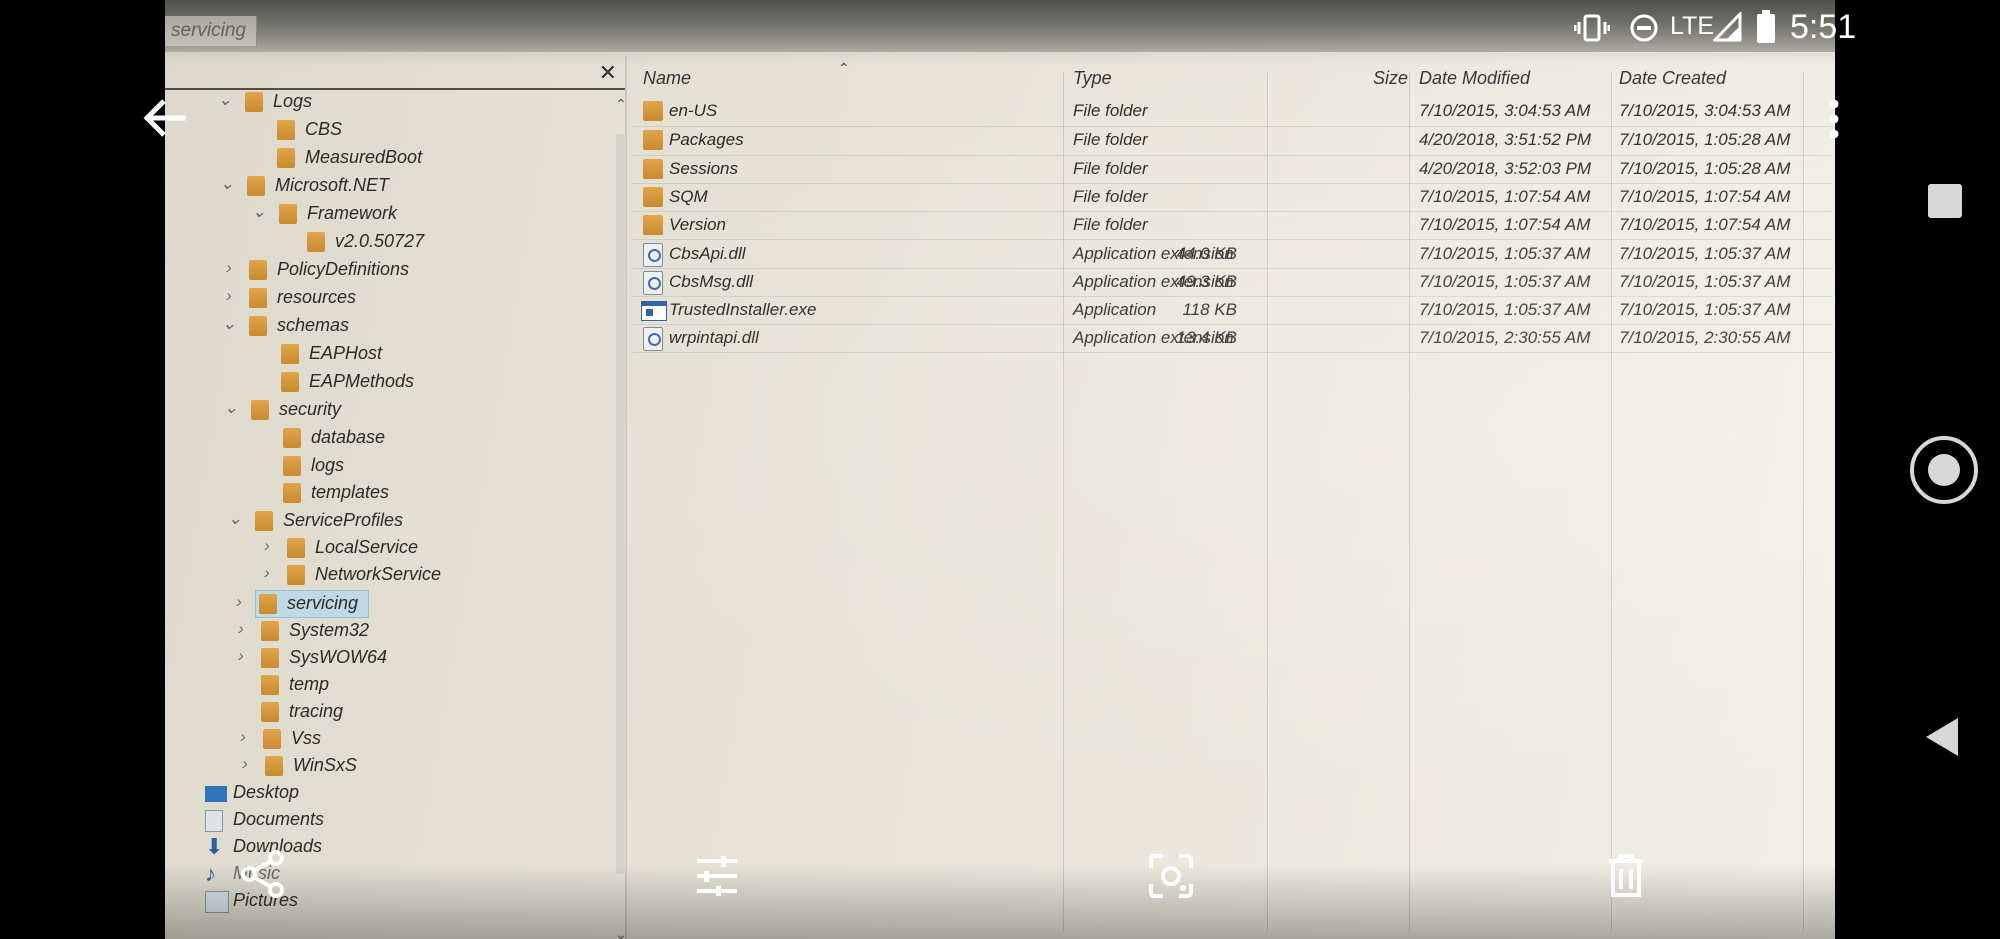  I want to click on scrollbar-thumb, so click(621, 504).